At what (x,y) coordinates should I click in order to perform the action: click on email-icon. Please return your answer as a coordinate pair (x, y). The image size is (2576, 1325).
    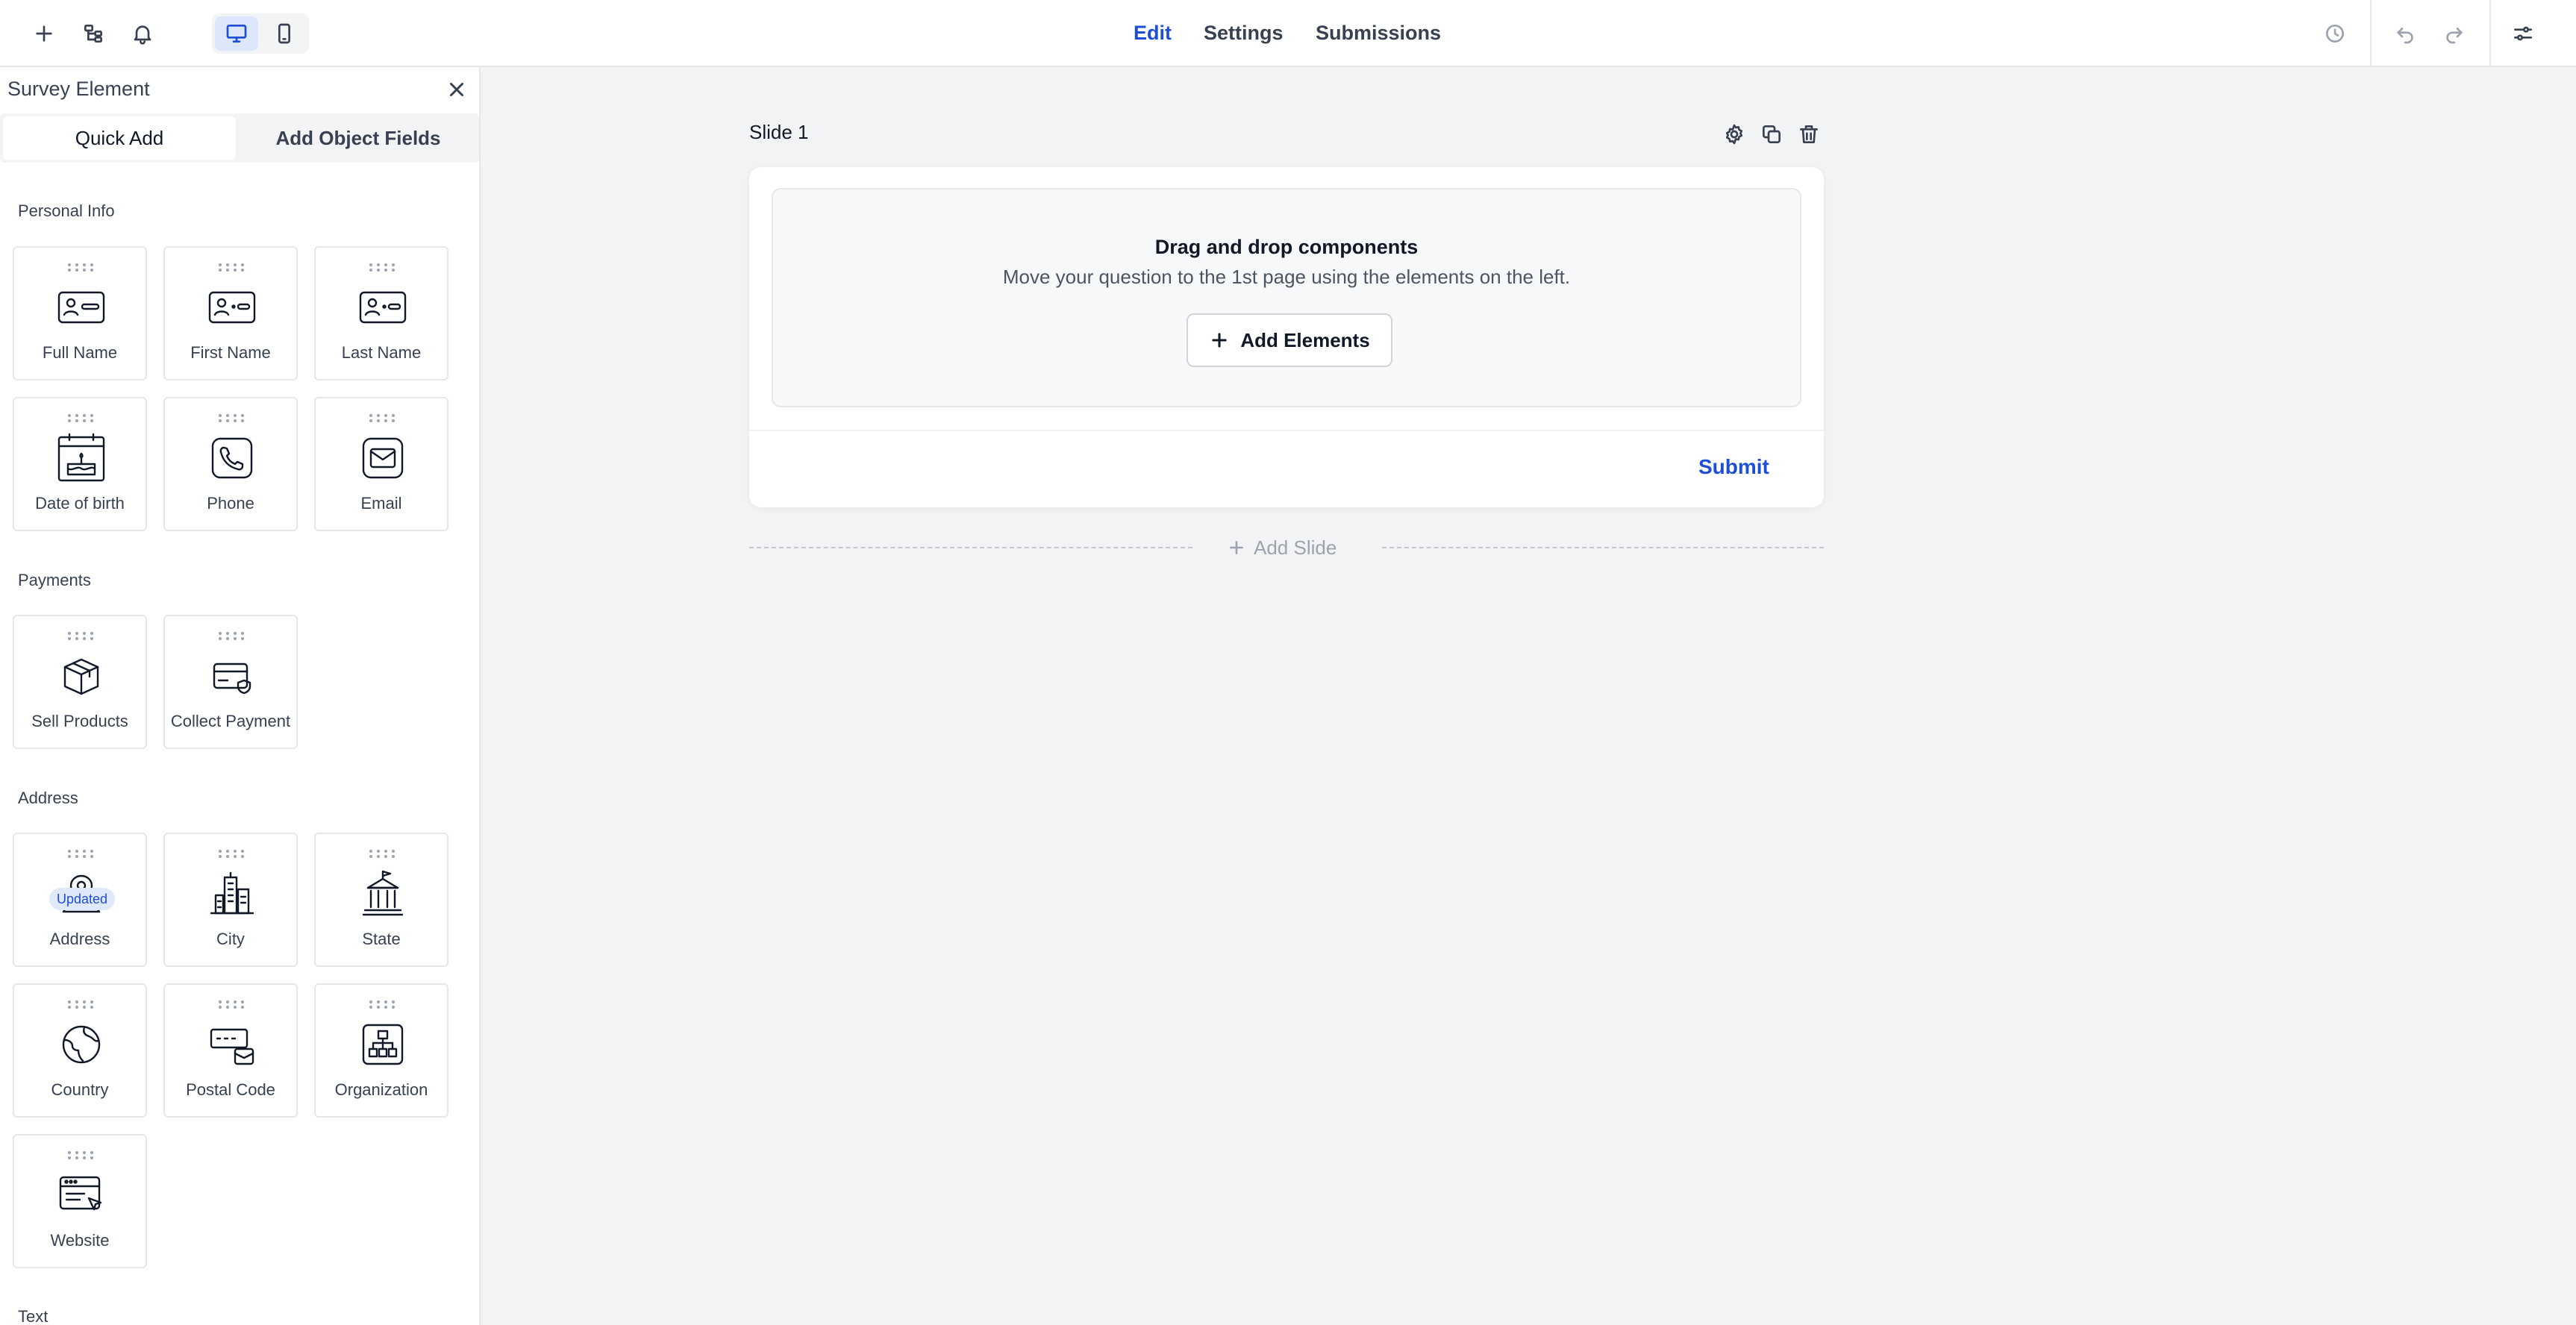
    Looking at the image, I should click on (383, 458).